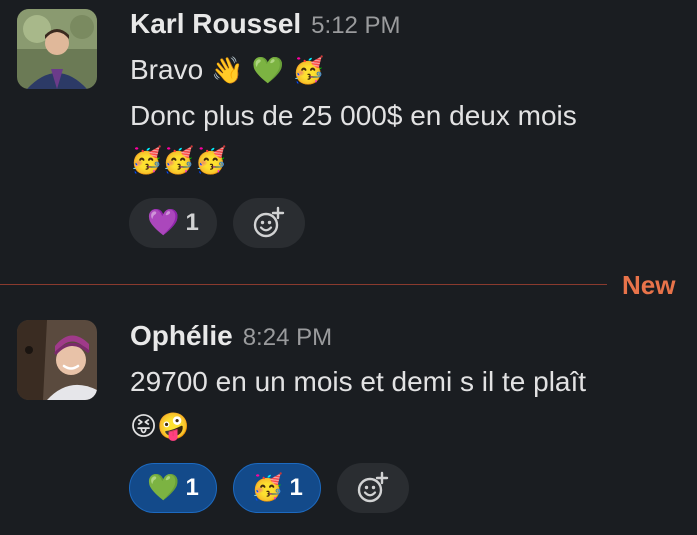 Image resolution: width=697 pixels, height=535 pixels. What do you see at coordinates (649, 285) in the screenshot?
I see `new-messages-label: New` at bounding box center [649, 285].